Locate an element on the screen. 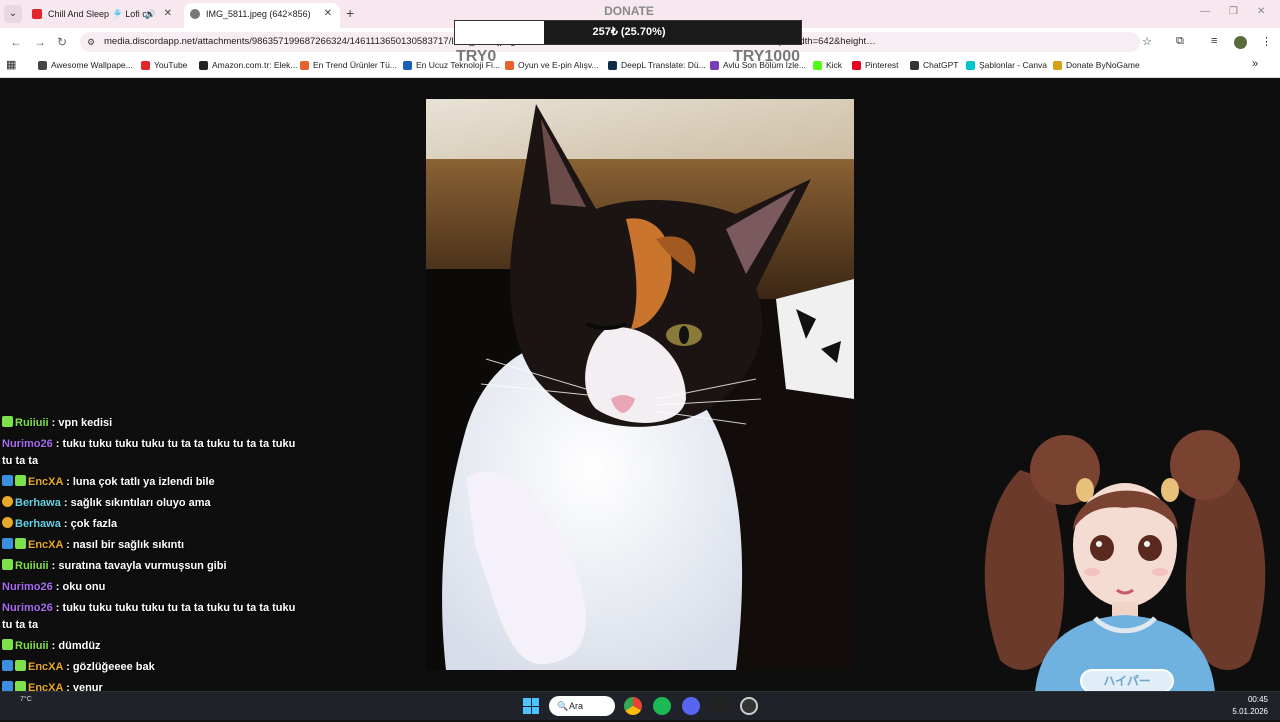  bookmark-item: YouTube is located at coordinates (164, 65).